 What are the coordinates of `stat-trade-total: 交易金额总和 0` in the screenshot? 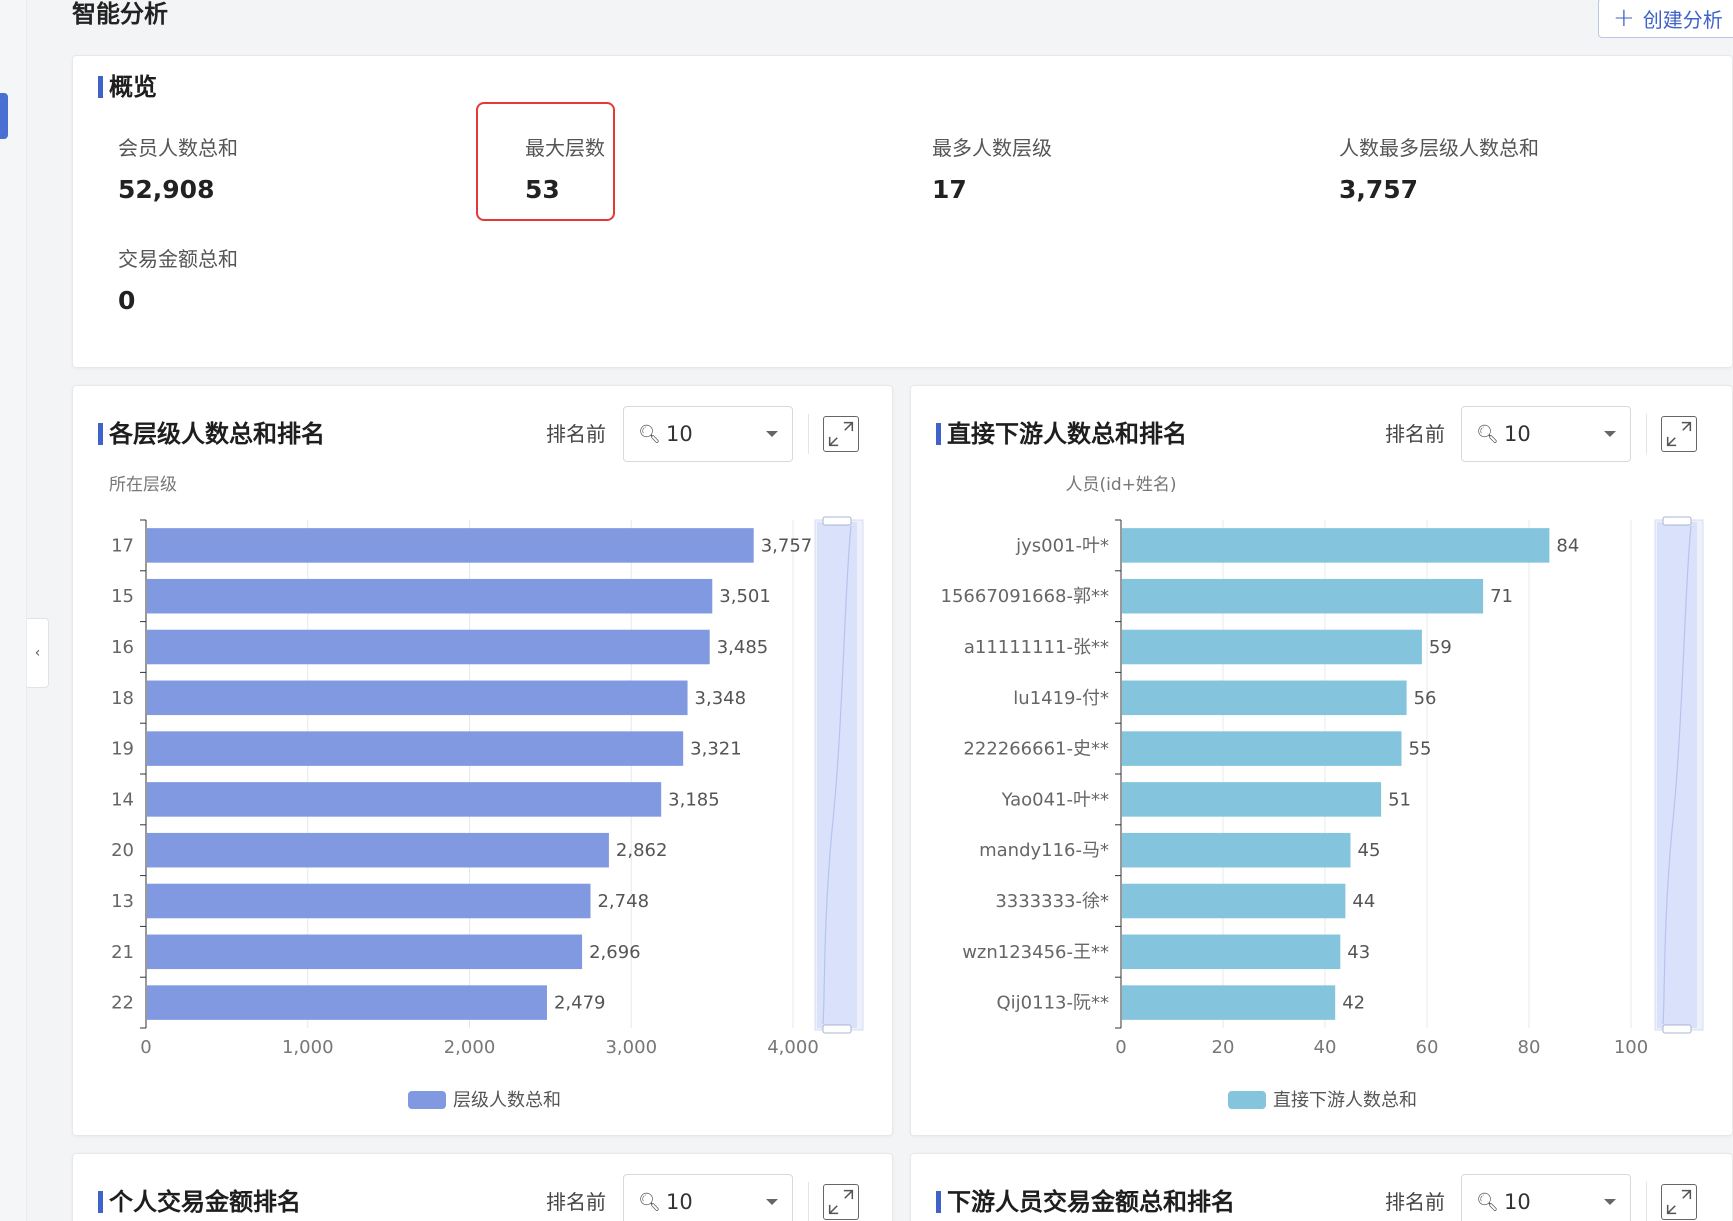 It's located at (178, 281).